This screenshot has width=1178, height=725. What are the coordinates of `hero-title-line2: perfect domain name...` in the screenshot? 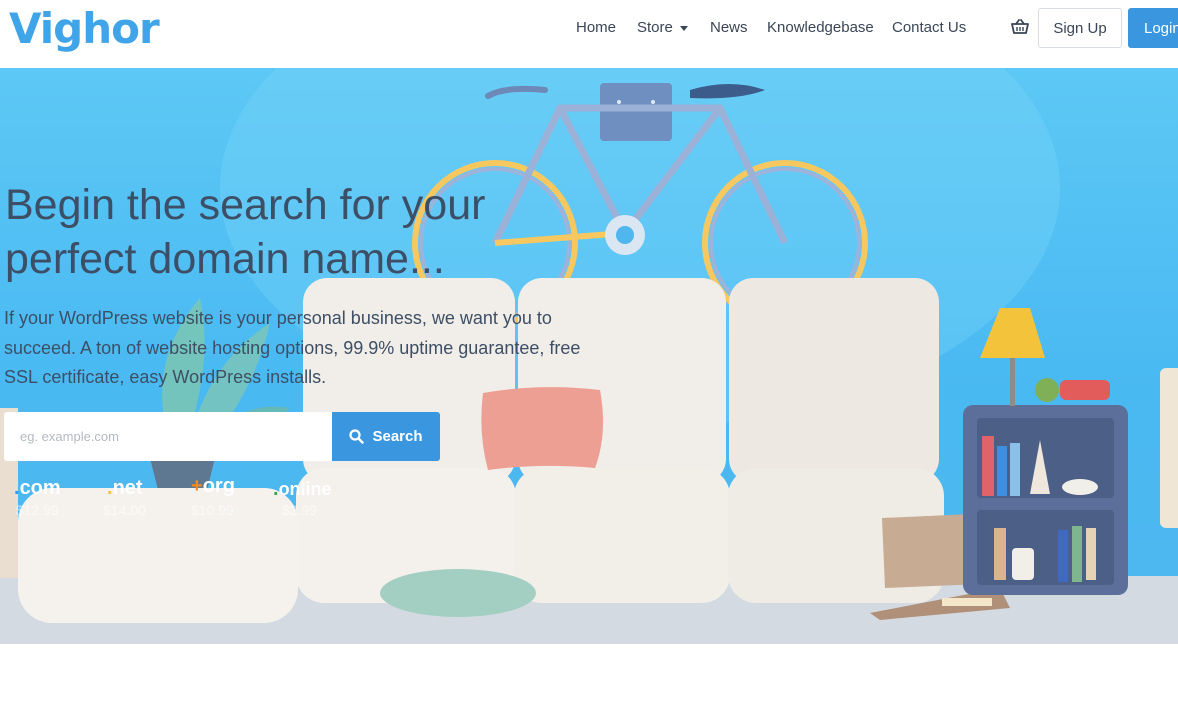 It's located at (225, 259).